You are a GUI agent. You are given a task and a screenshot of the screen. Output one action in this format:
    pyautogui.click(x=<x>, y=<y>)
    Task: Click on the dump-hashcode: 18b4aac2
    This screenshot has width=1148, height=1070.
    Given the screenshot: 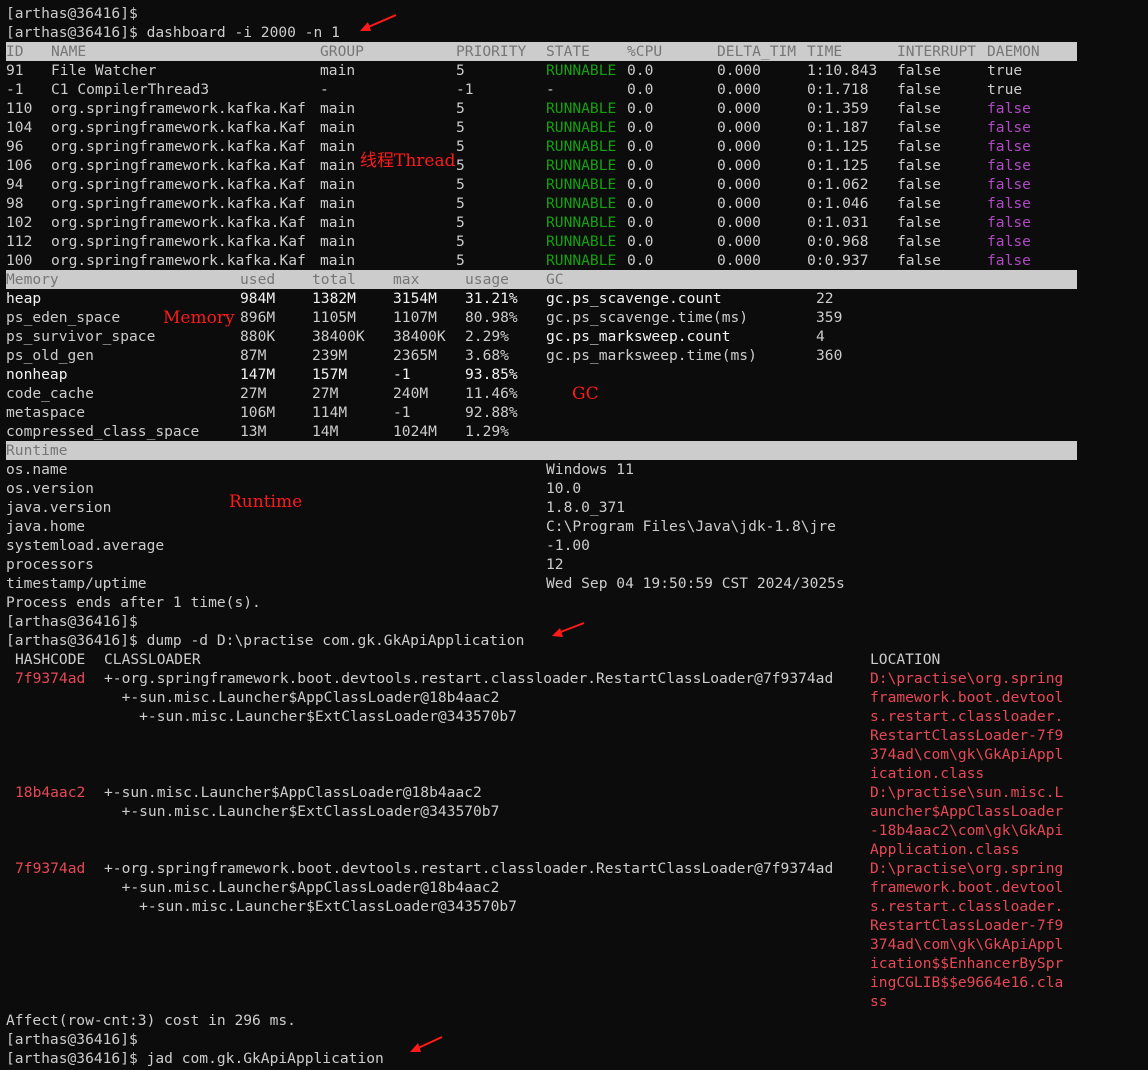 What is the action you would take?
    pyautogui.click(x=50, y=792)
    